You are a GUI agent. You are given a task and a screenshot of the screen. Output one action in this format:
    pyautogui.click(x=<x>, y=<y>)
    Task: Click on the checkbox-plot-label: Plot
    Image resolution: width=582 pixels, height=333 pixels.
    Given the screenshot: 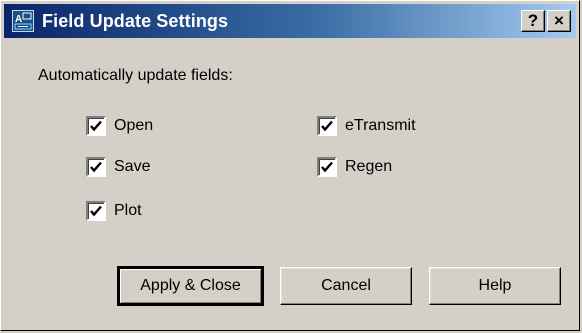 What is the action you would take?
    pyautogui.click(x=128, y=210)
    